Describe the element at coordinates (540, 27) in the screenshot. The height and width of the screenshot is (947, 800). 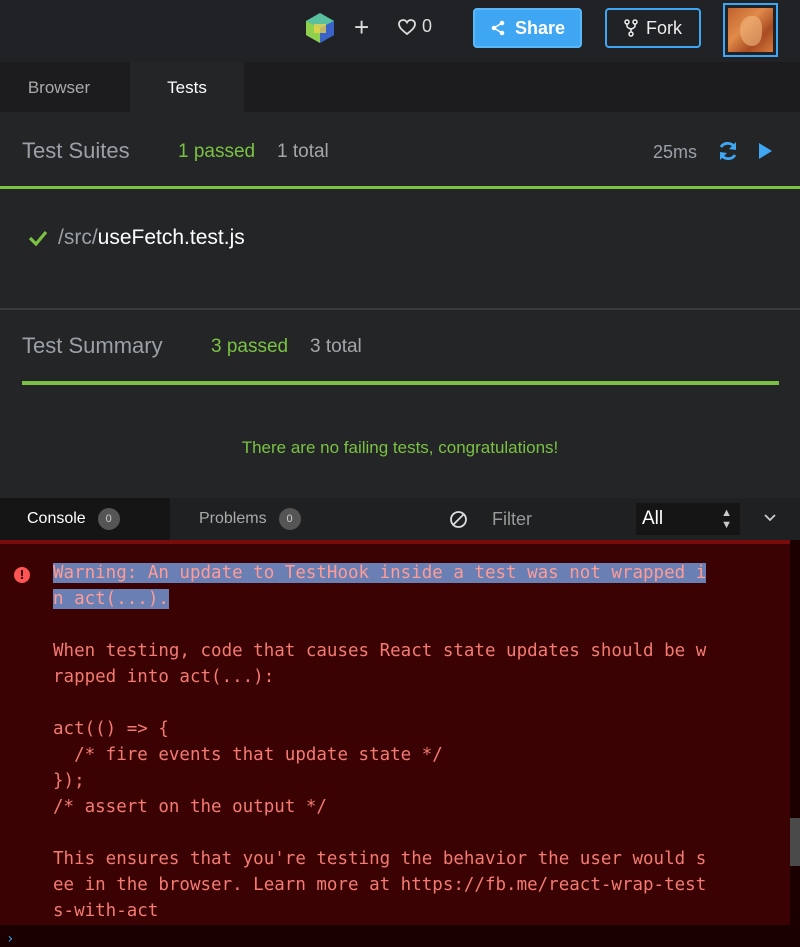
I see `share-label: Share` at that location.